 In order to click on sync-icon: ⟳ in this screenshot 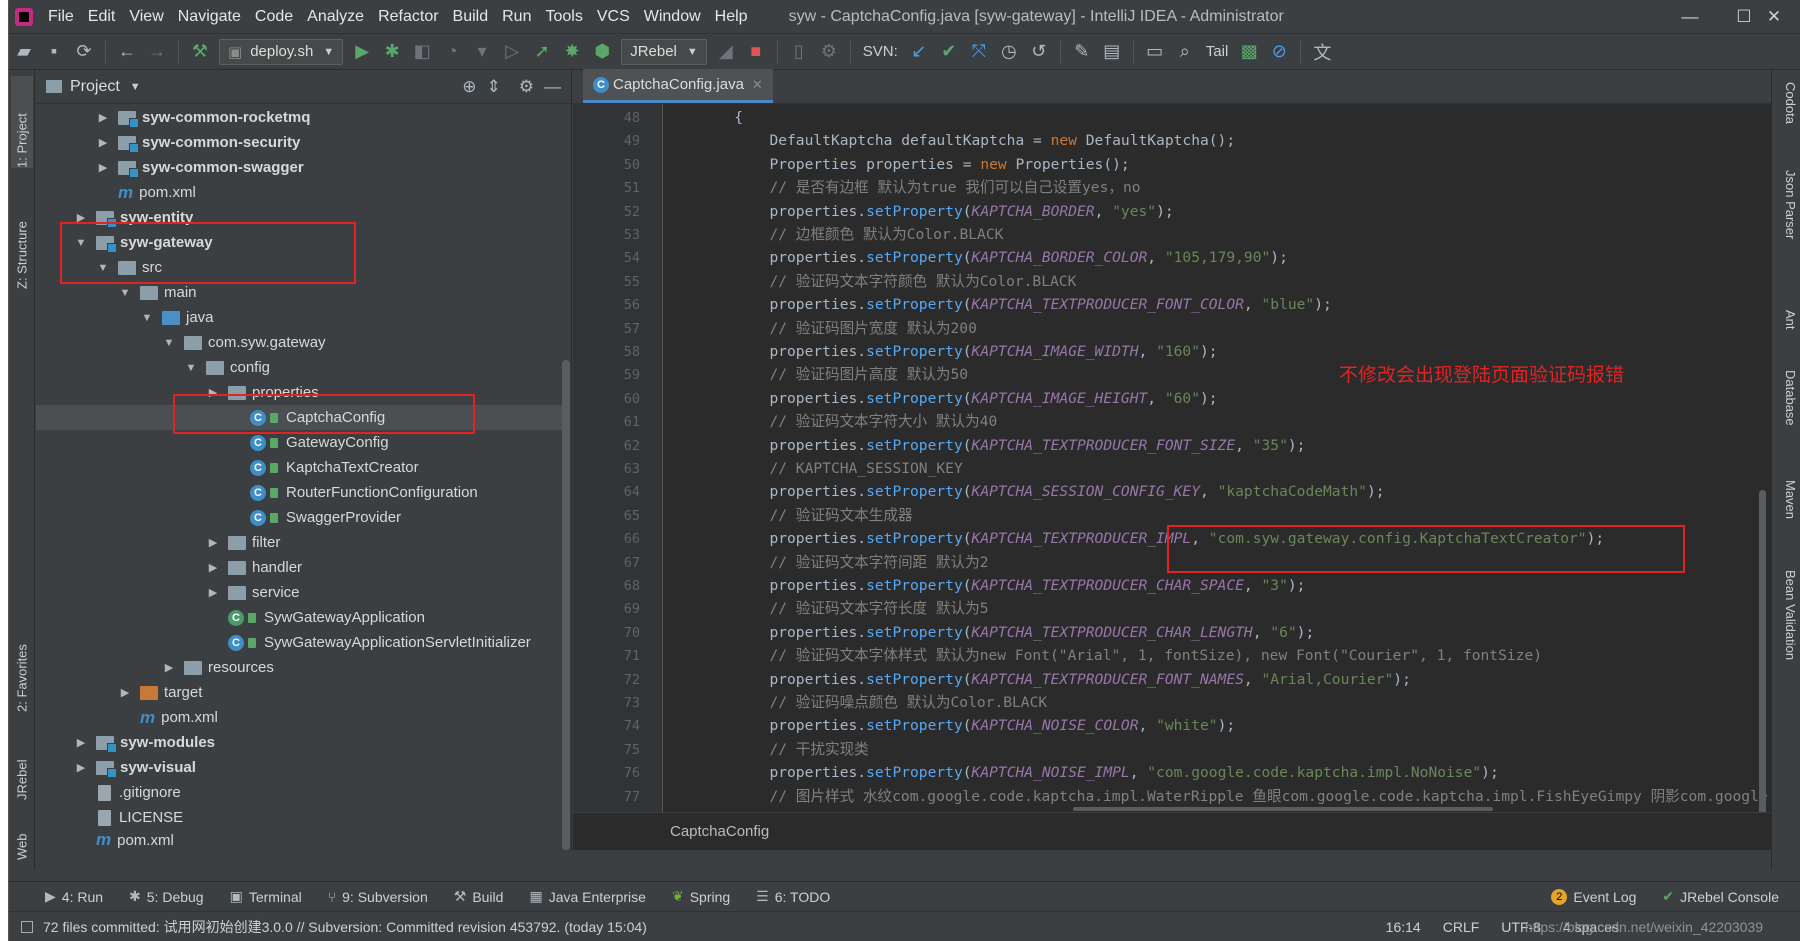, I will do `click(84, 52)`.